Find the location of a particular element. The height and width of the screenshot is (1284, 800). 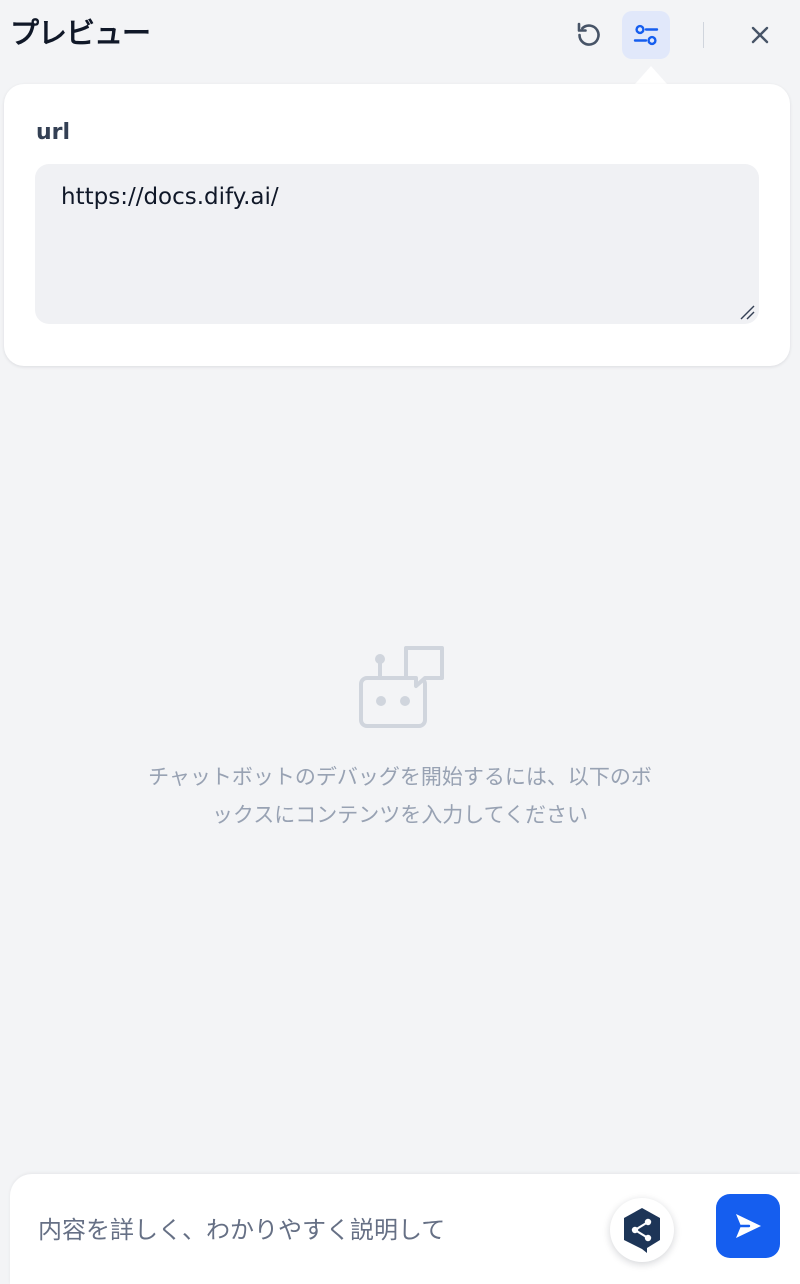

chat-input-bar: 内容を詳しく、わかりやすく説明して is located at coordinates (405, 1229).